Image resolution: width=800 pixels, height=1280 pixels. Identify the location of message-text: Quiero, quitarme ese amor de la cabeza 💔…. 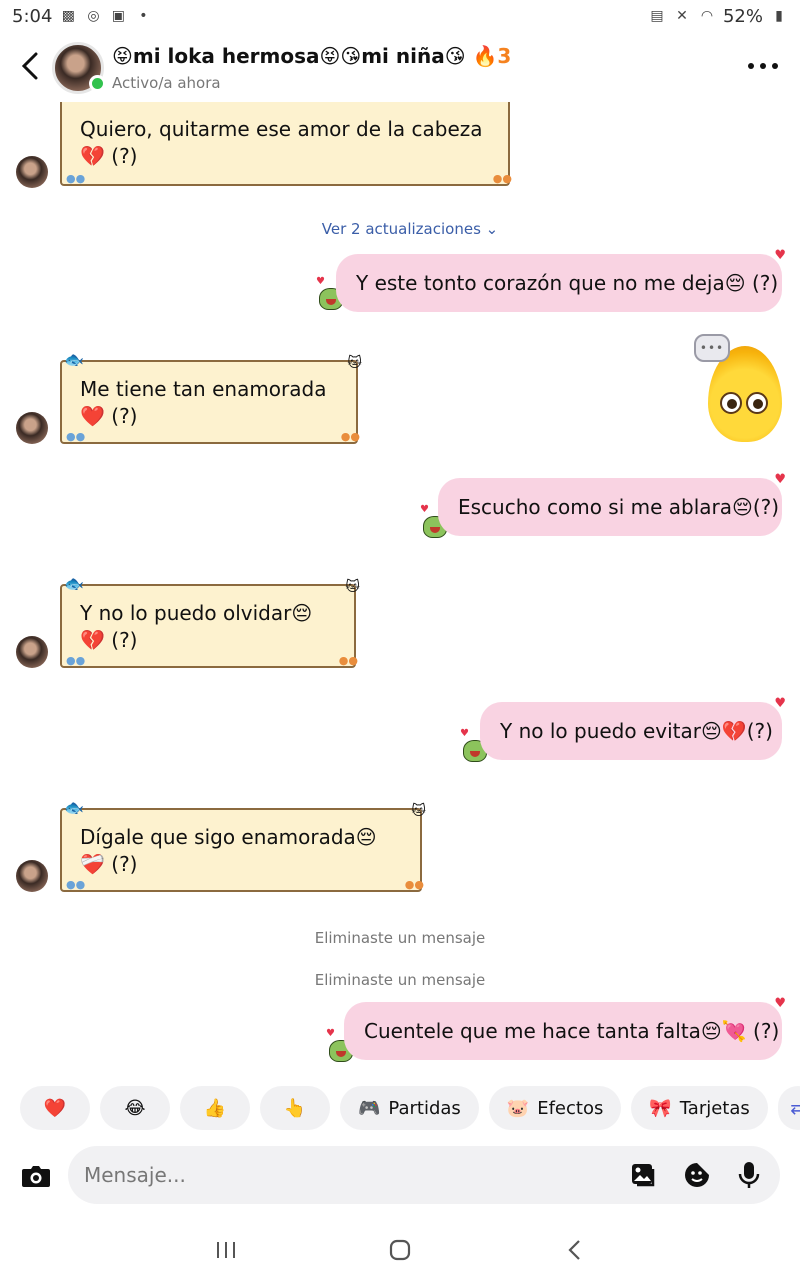
(281, 142).